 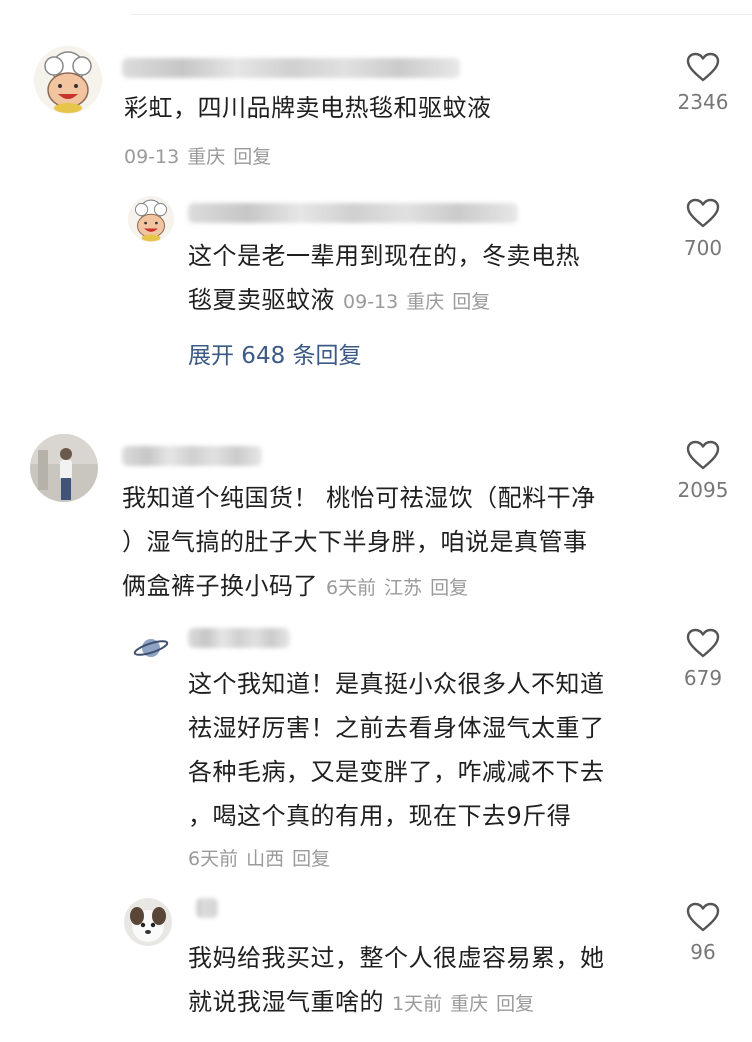 I want to click on comment-text: 毯夏卖驱蚊液 09-13 重庆 回复, so click(x=339, y=300).